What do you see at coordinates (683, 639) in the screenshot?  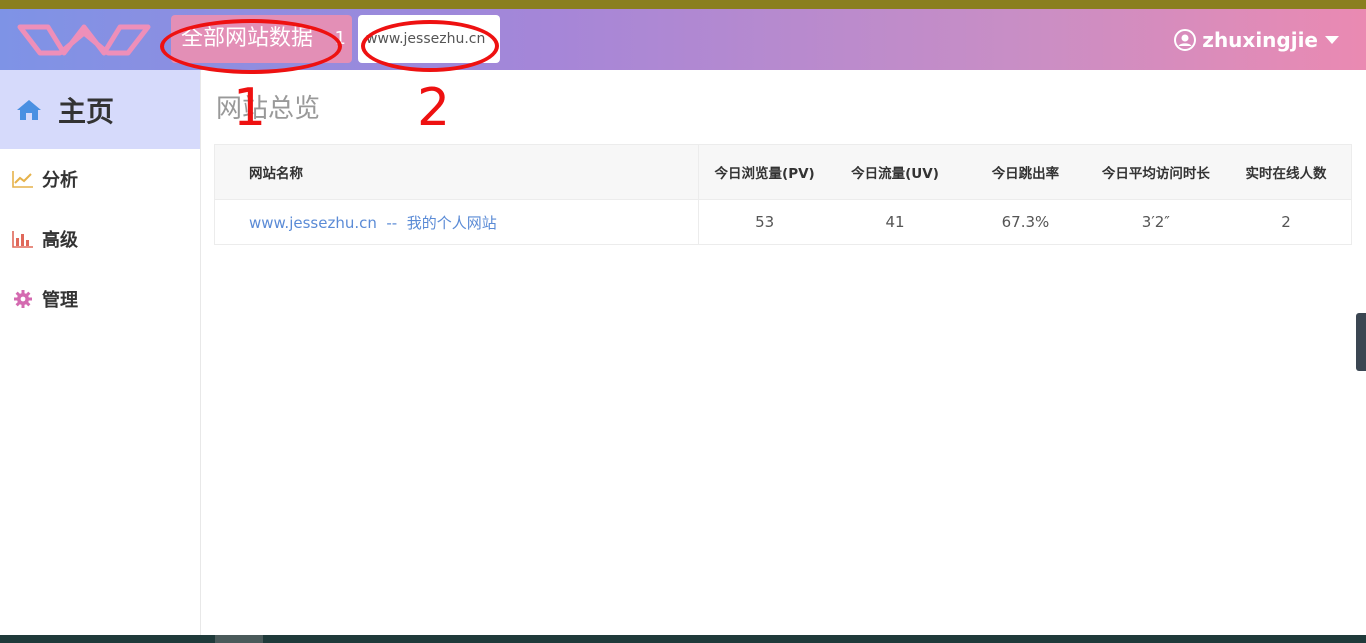 I see `taskbar` at bounding box center [683, 639].